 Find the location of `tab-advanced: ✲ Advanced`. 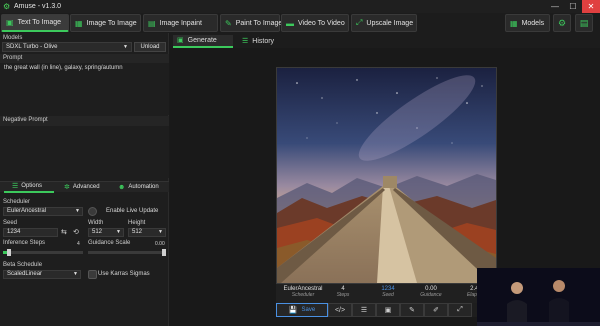

tab-advanced: ✲ Advanced is located at coordinates (89, 187).